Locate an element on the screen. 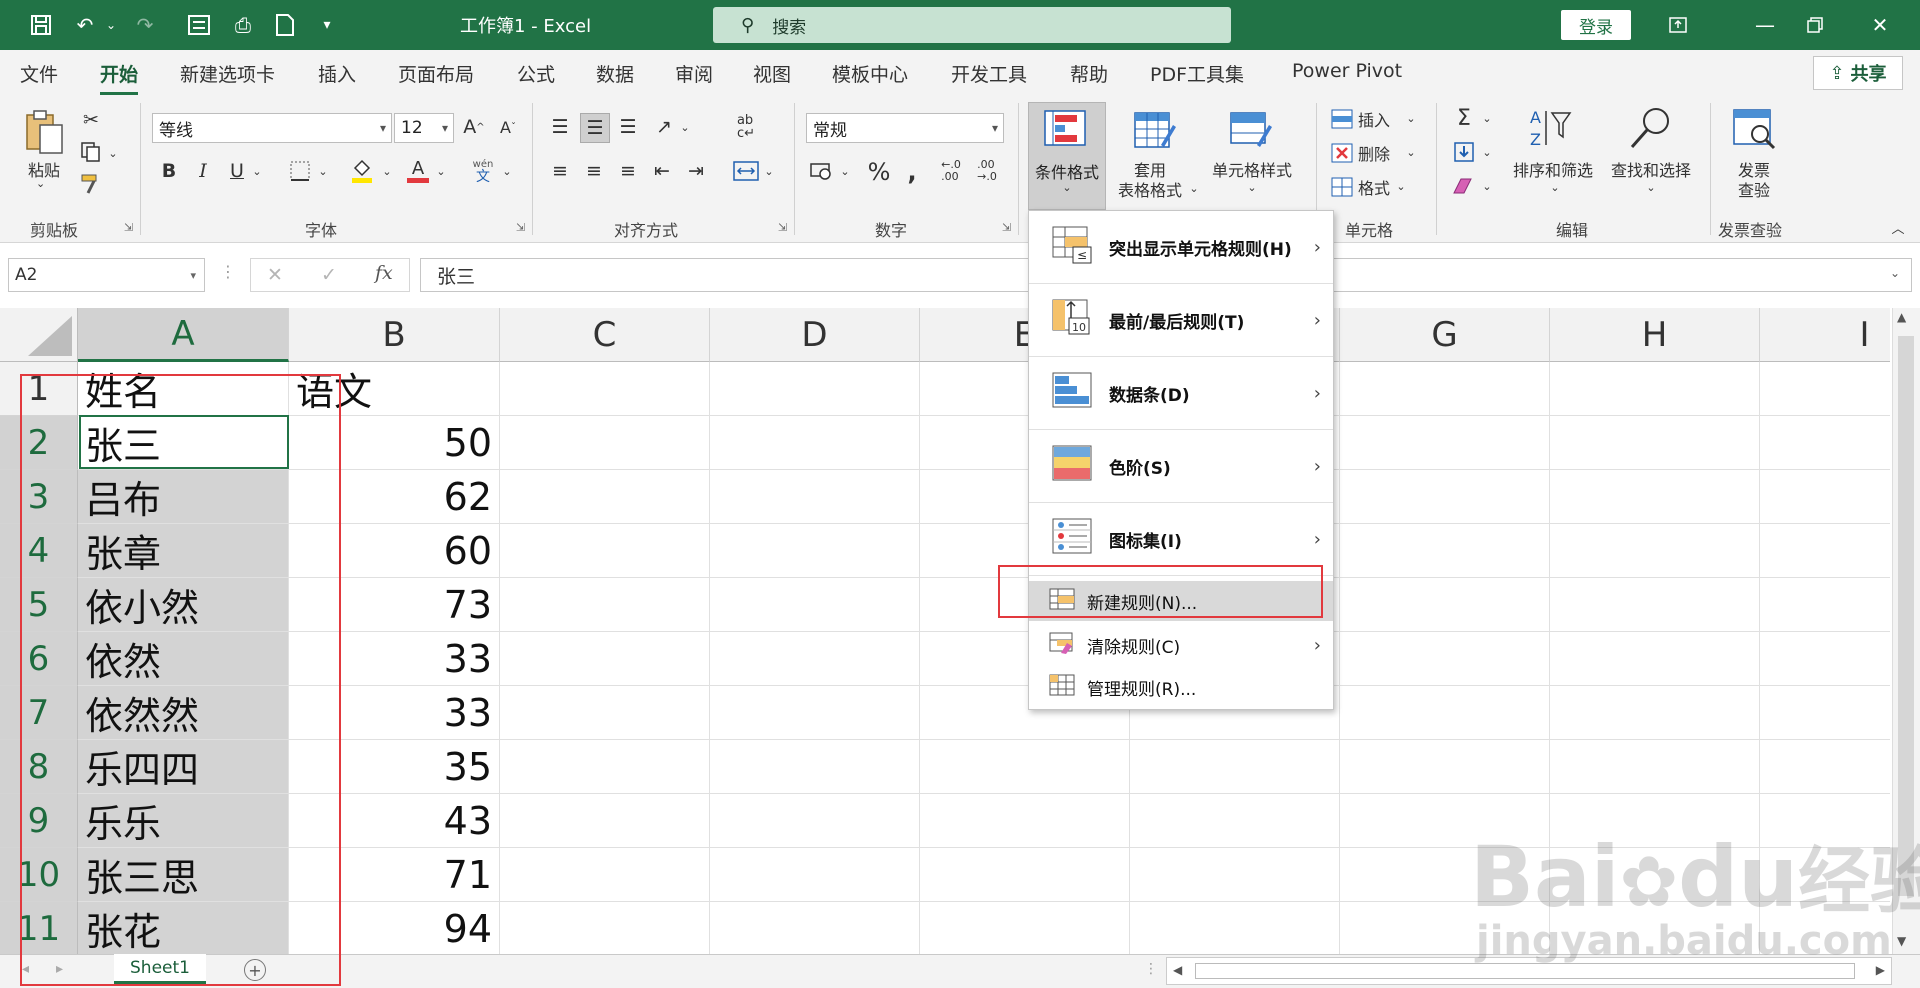  cell-c1 is located at coordinates (605, 389).